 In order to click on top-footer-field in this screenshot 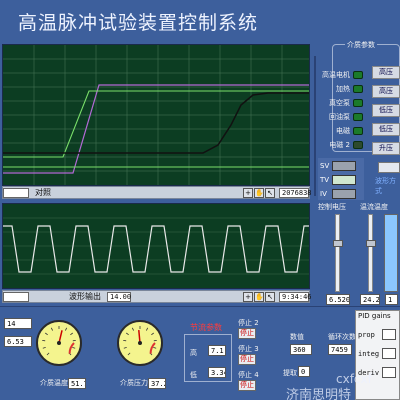, I will do `click(16, 192)`.